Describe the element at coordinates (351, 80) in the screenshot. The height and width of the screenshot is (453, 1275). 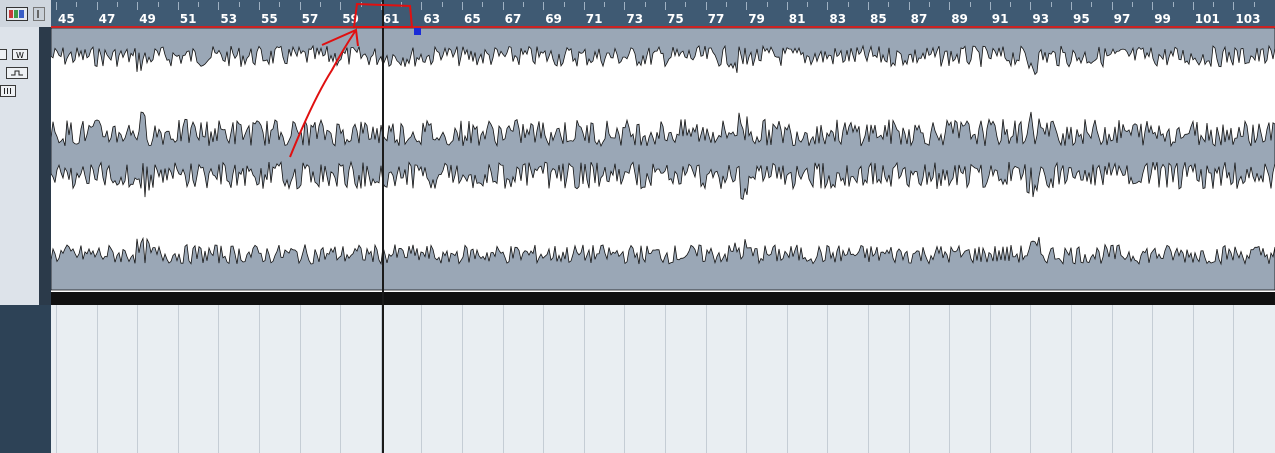
I see `red-annotation-icon` at that location.